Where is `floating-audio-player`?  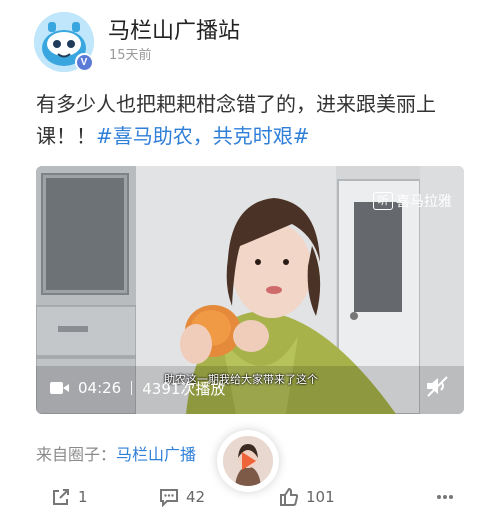
floating-audio-player is located at coordinates (248, 461).